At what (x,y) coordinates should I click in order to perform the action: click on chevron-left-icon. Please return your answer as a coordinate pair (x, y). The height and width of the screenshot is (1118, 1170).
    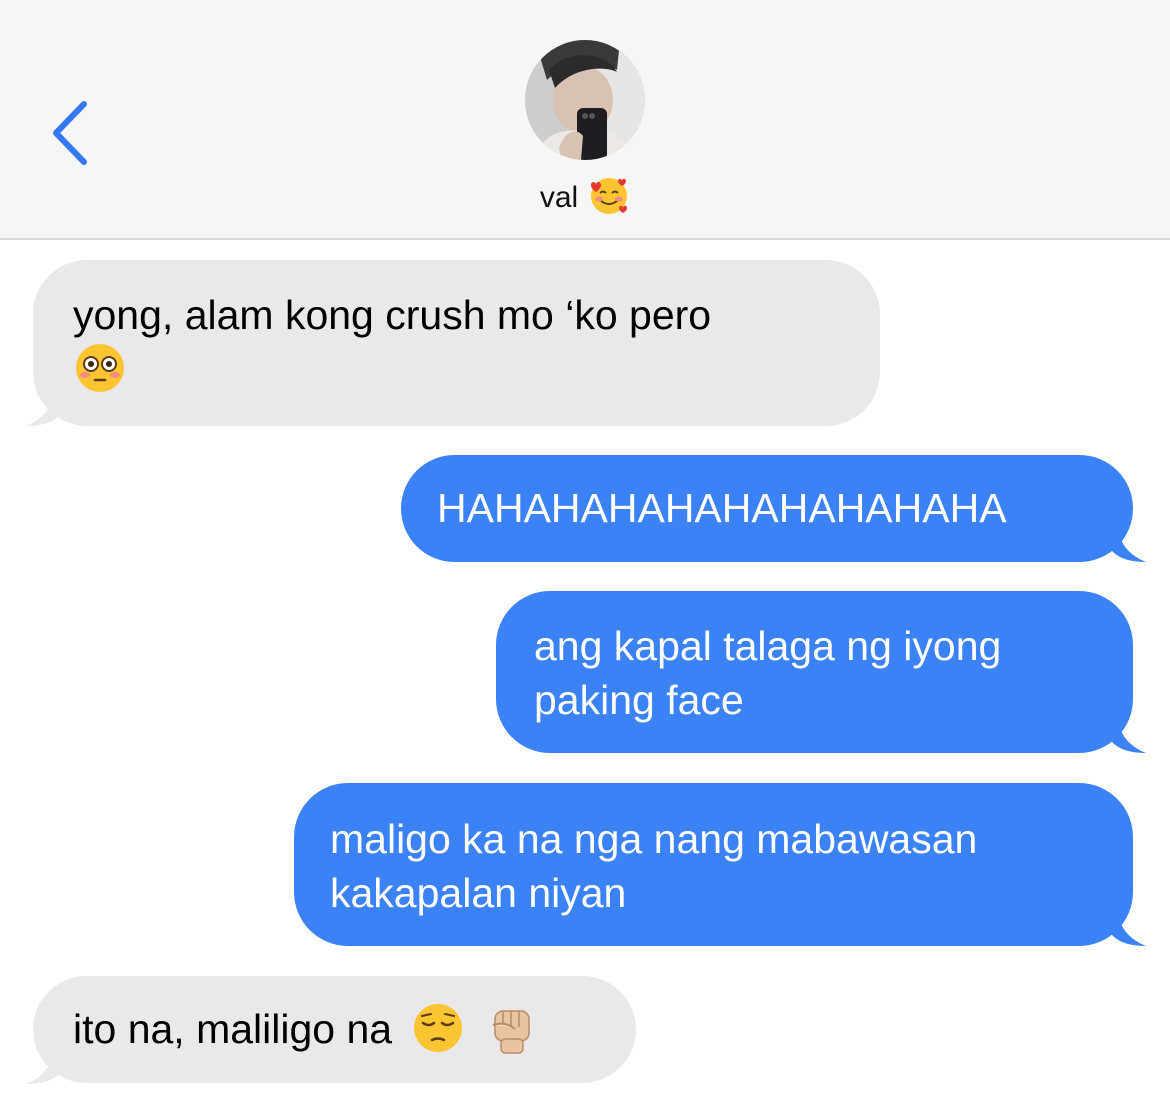
    Looking at the image, I should click on (70, 133).